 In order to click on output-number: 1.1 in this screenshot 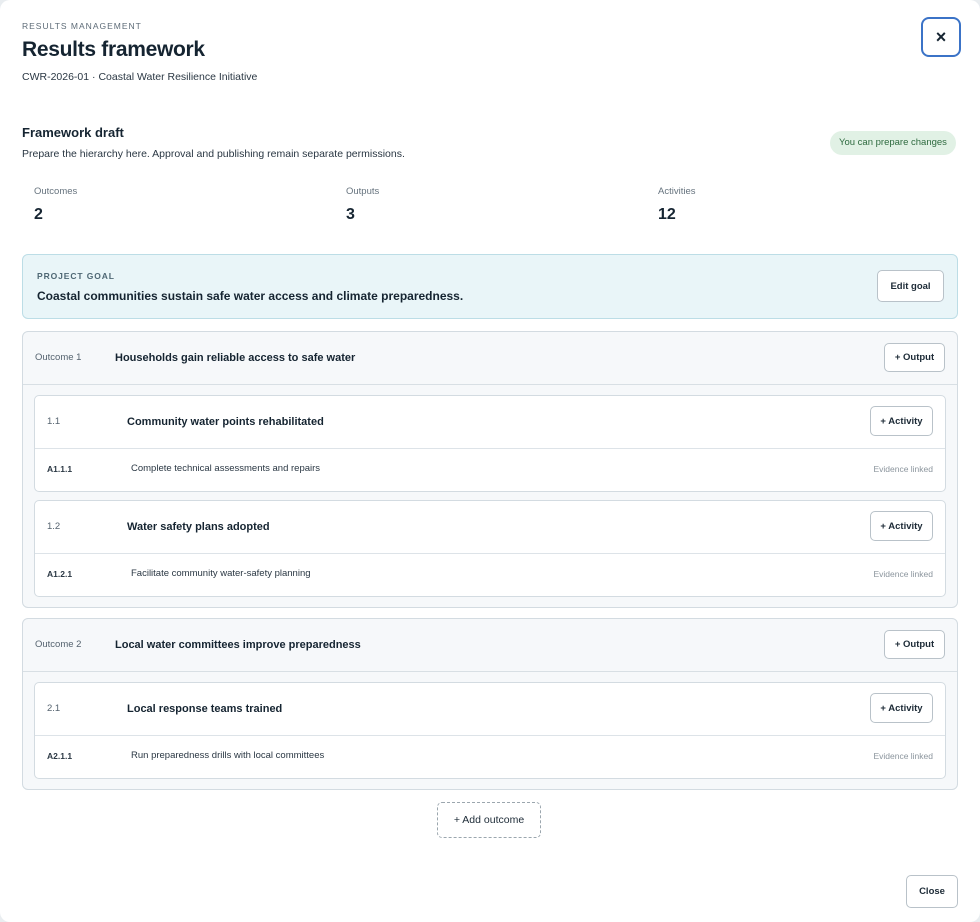, I will do `click(54, 421)`.